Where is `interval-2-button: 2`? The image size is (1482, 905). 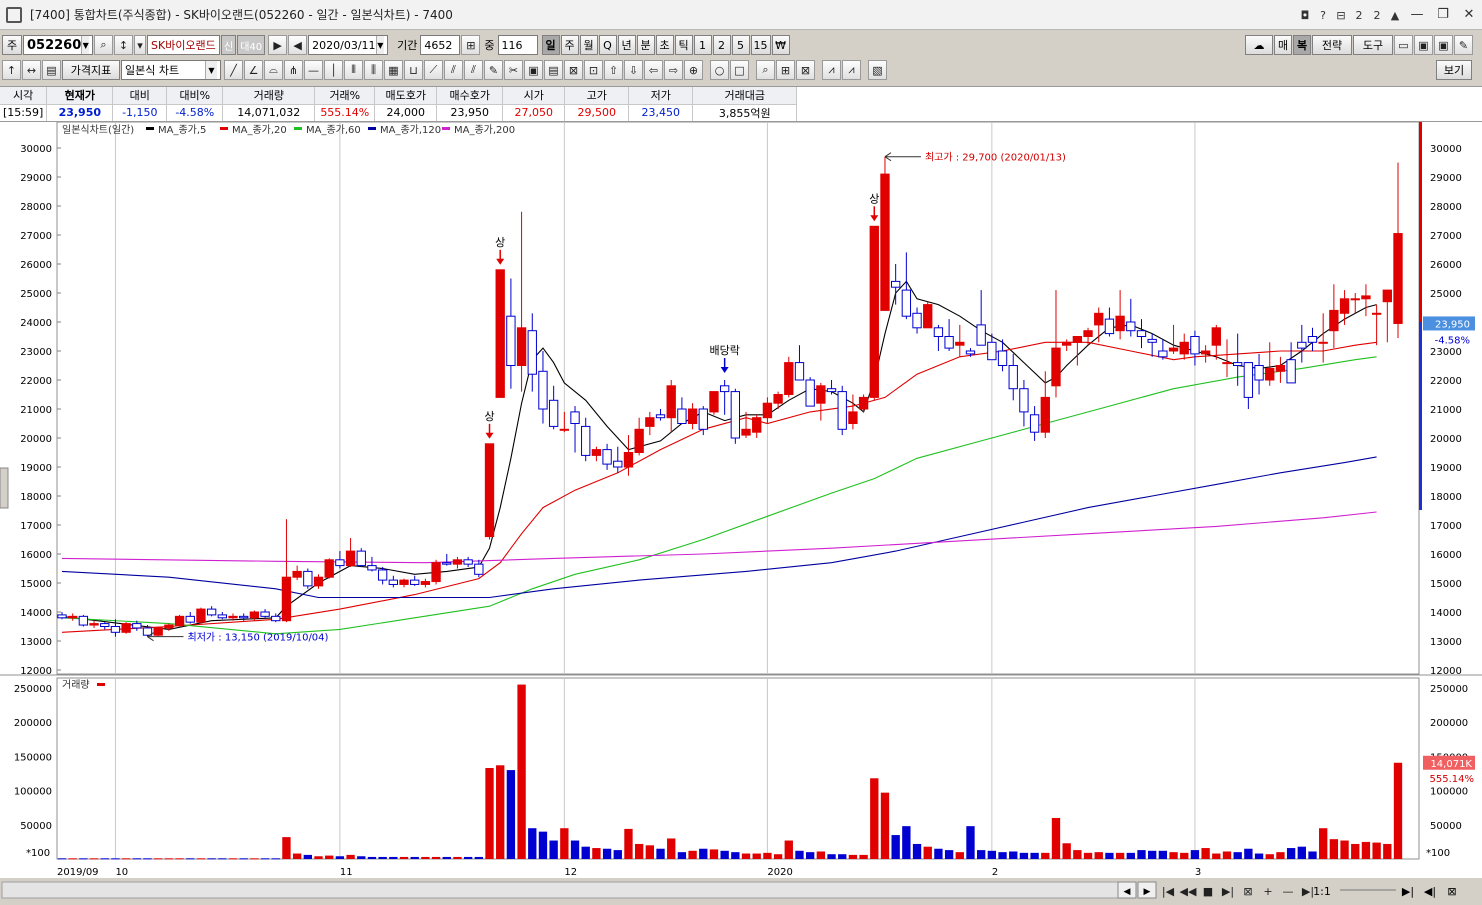 interval-2-button: 2 is located at coordinates (721, 45).